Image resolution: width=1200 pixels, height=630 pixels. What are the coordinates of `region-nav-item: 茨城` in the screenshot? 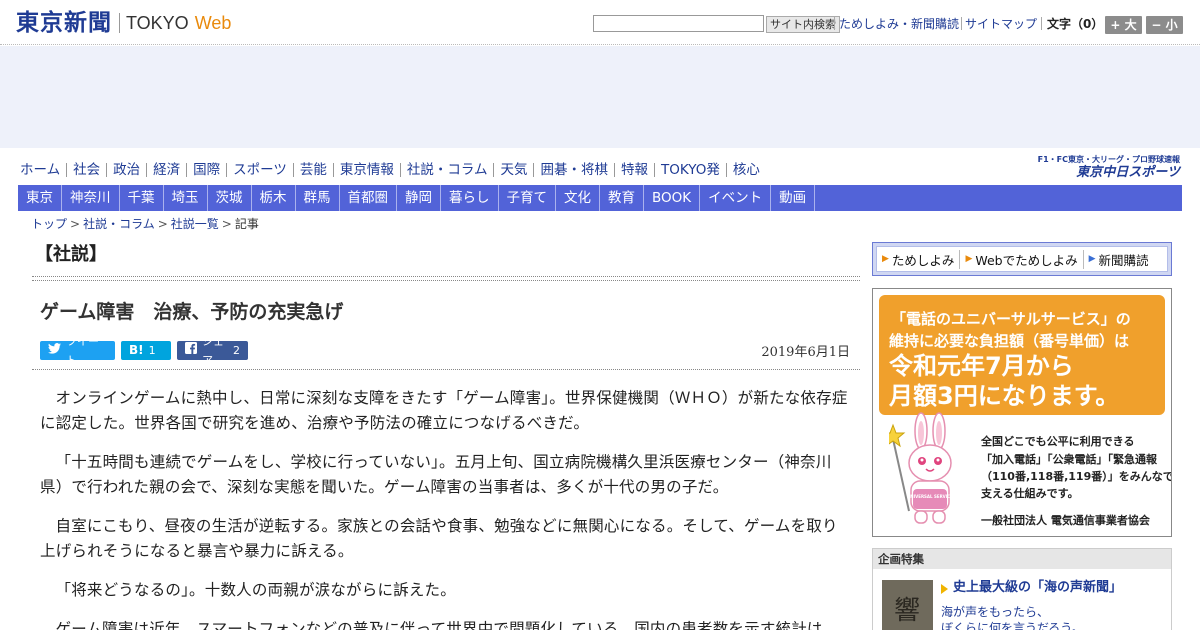 It's located at (230, 198).